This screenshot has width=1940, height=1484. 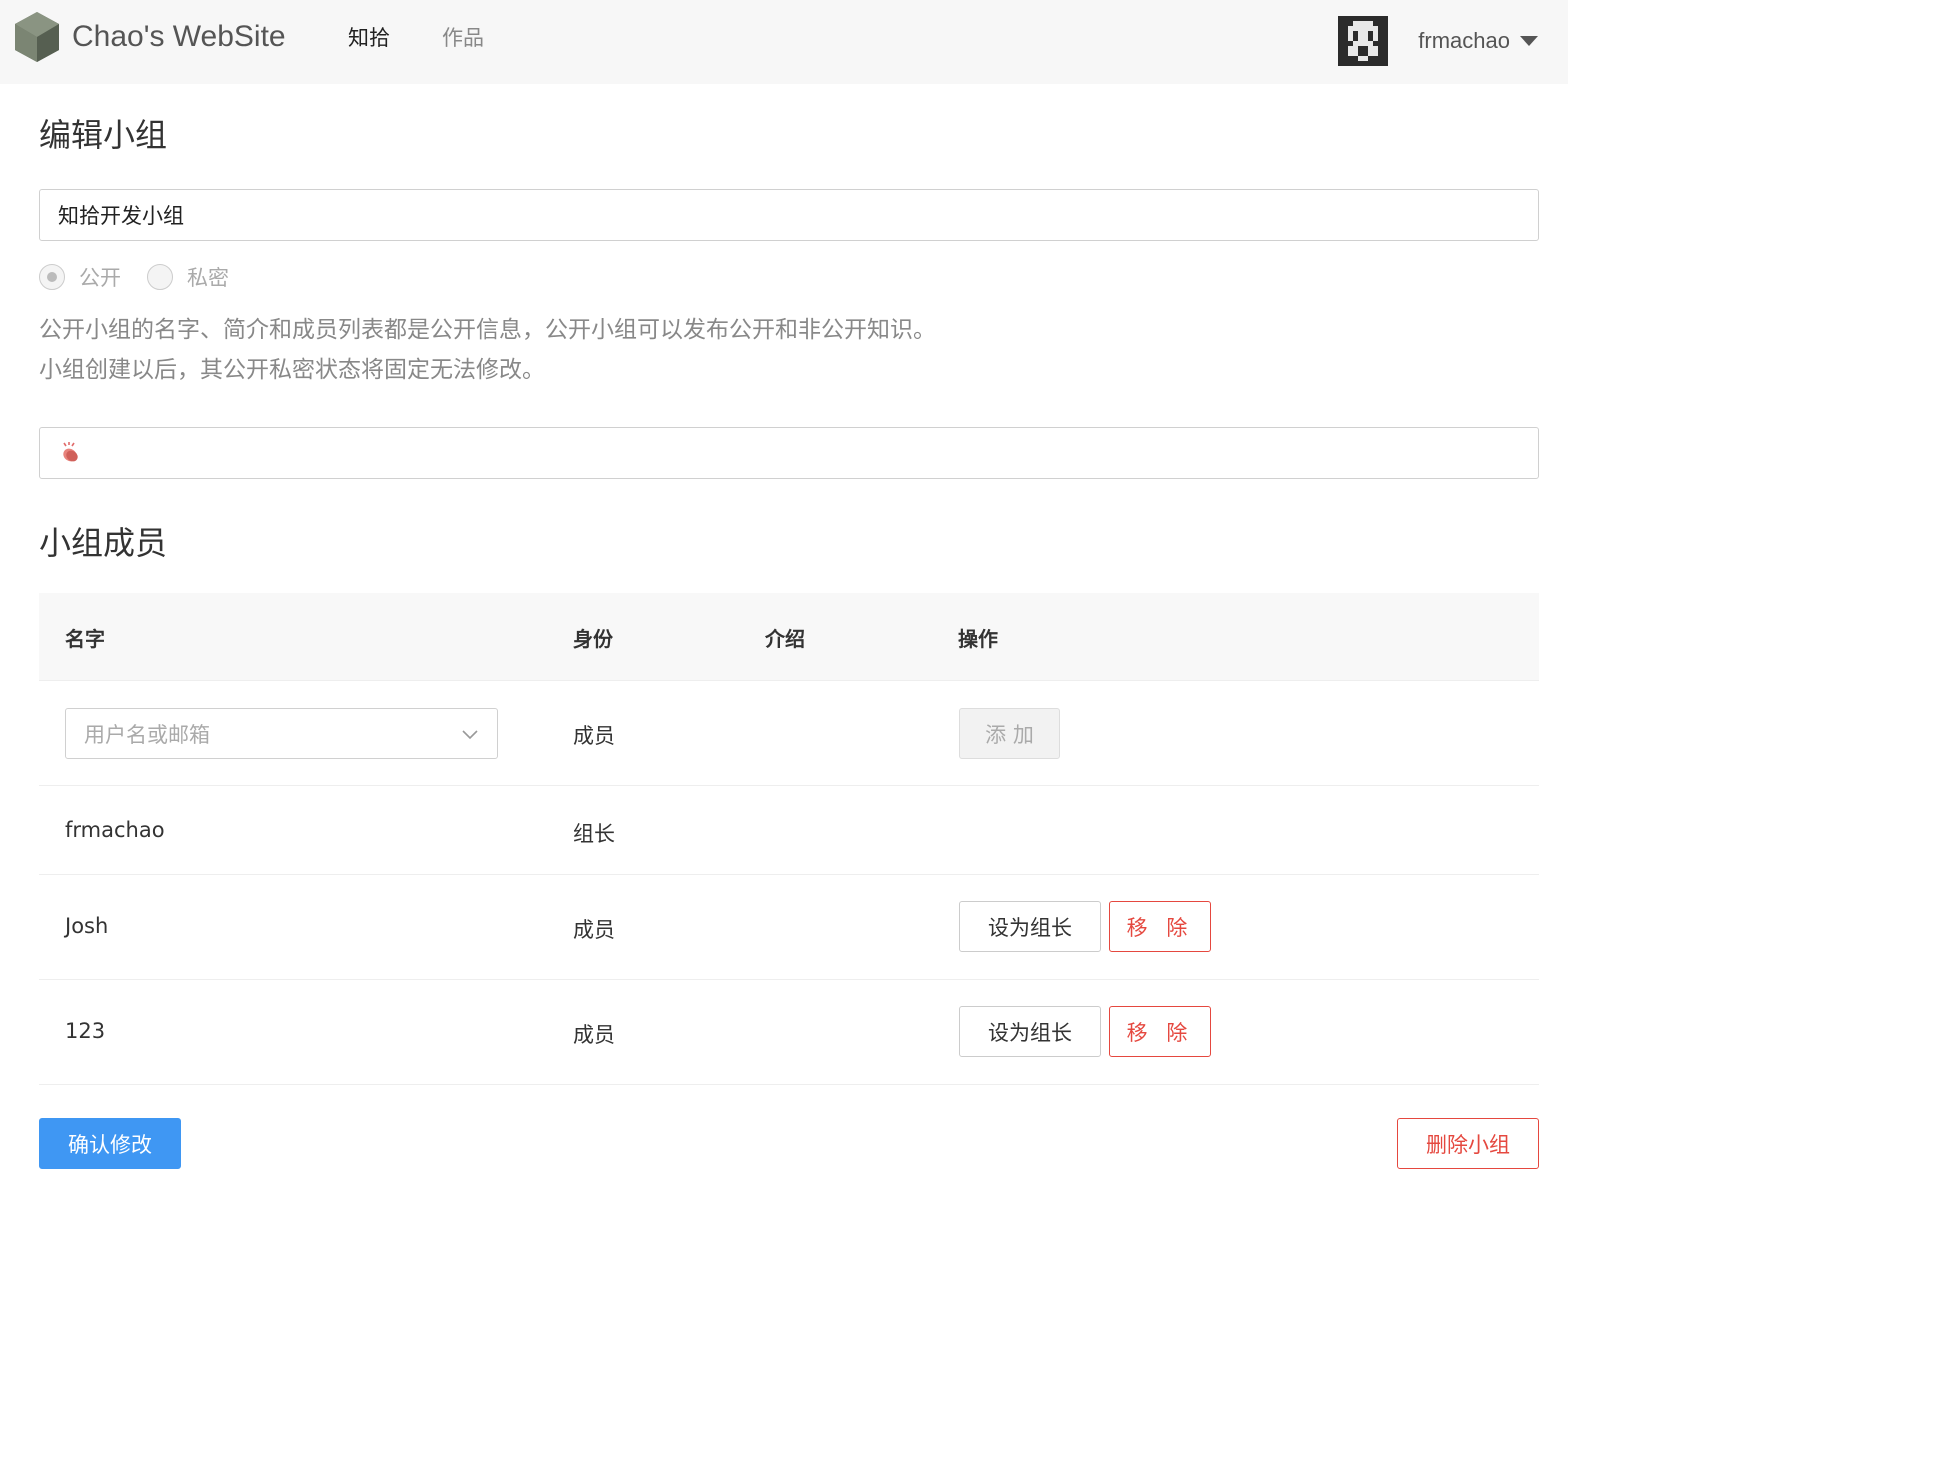 What do you see at coordinates (85, 1031) in the screenshot?
I see `member-name: 123` at bounding box center [85, 1031].